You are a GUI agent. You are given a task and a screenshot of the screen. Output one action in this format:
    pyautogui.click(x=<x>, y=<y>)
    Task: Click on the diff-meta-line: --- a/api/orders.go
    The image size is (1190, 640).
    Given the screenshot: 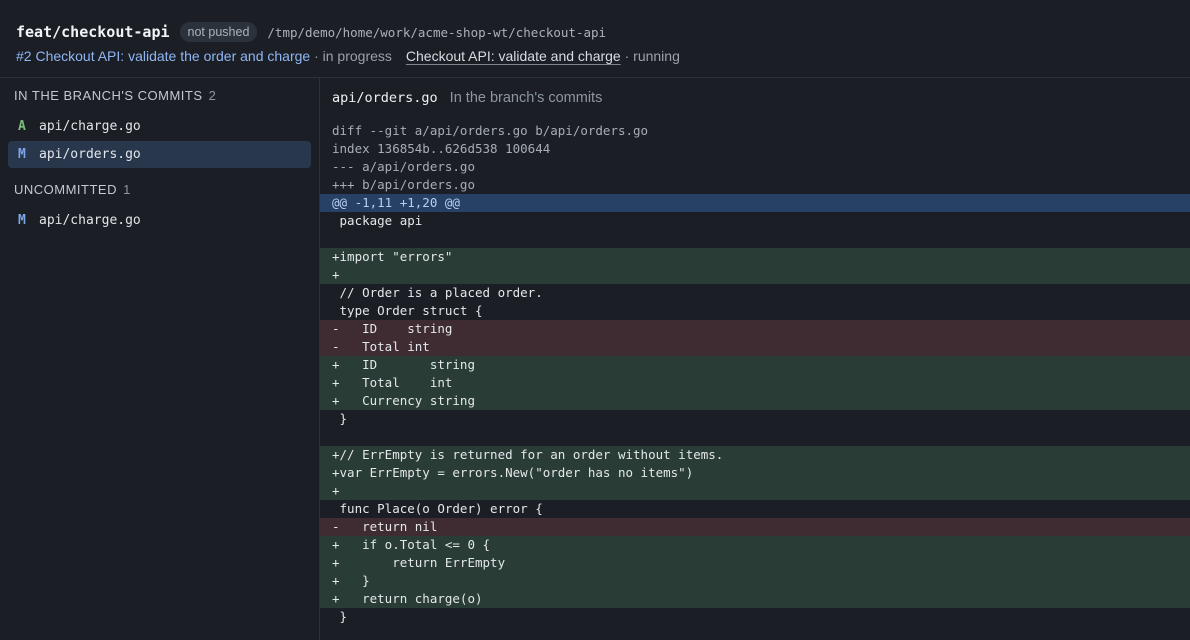 What is the action you would take?
    pyautogui.click(x=403, y=166)
    